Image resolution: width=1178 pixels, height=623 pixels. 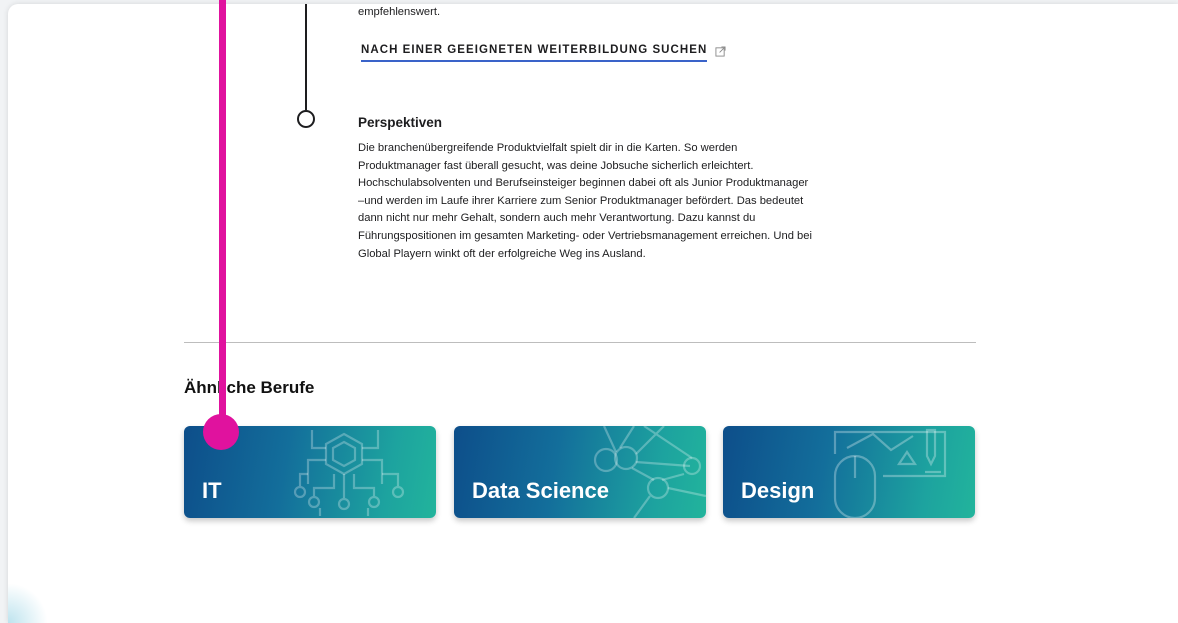 I want to click on pointer-marker-line, so click(x=222, y=214).